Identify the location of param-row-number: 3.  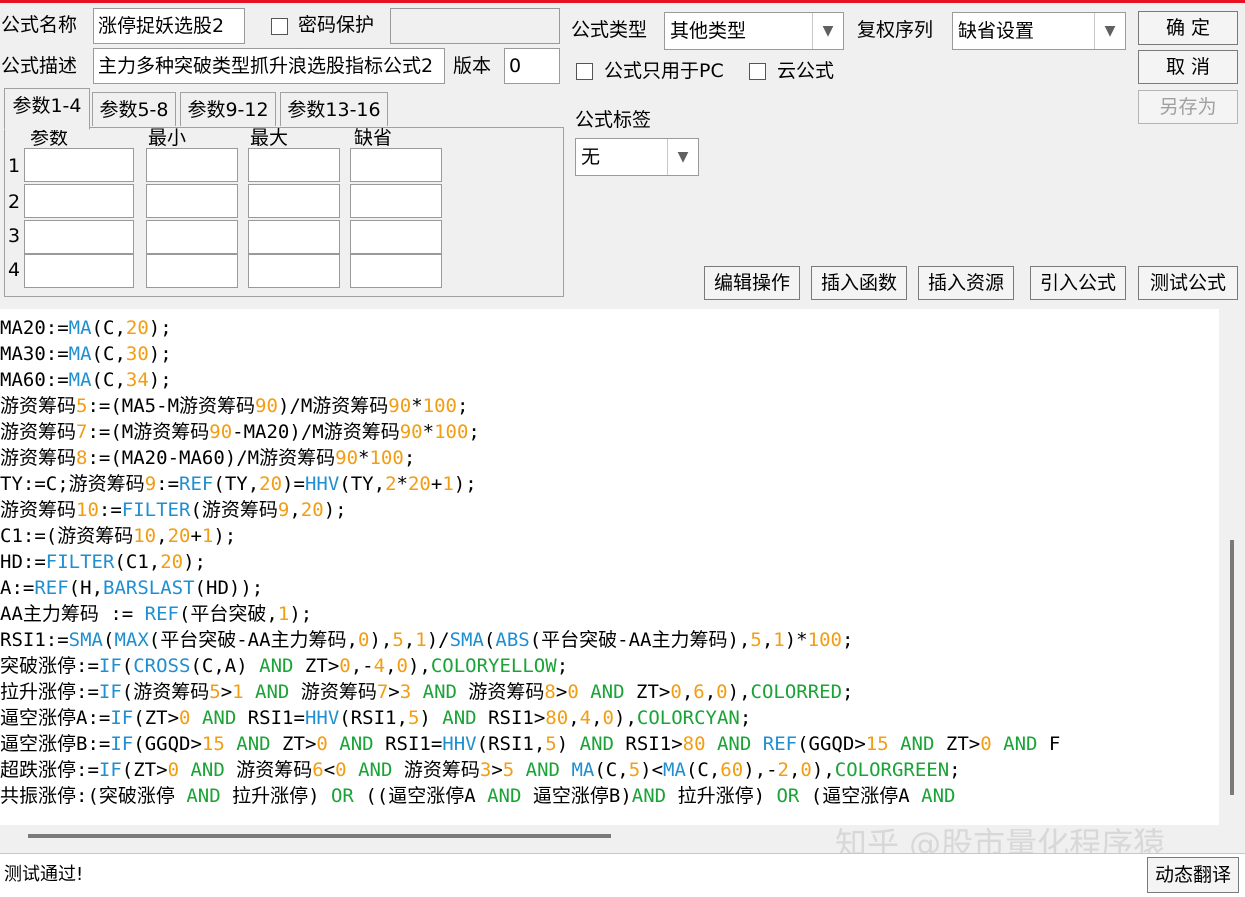
(14, 236).